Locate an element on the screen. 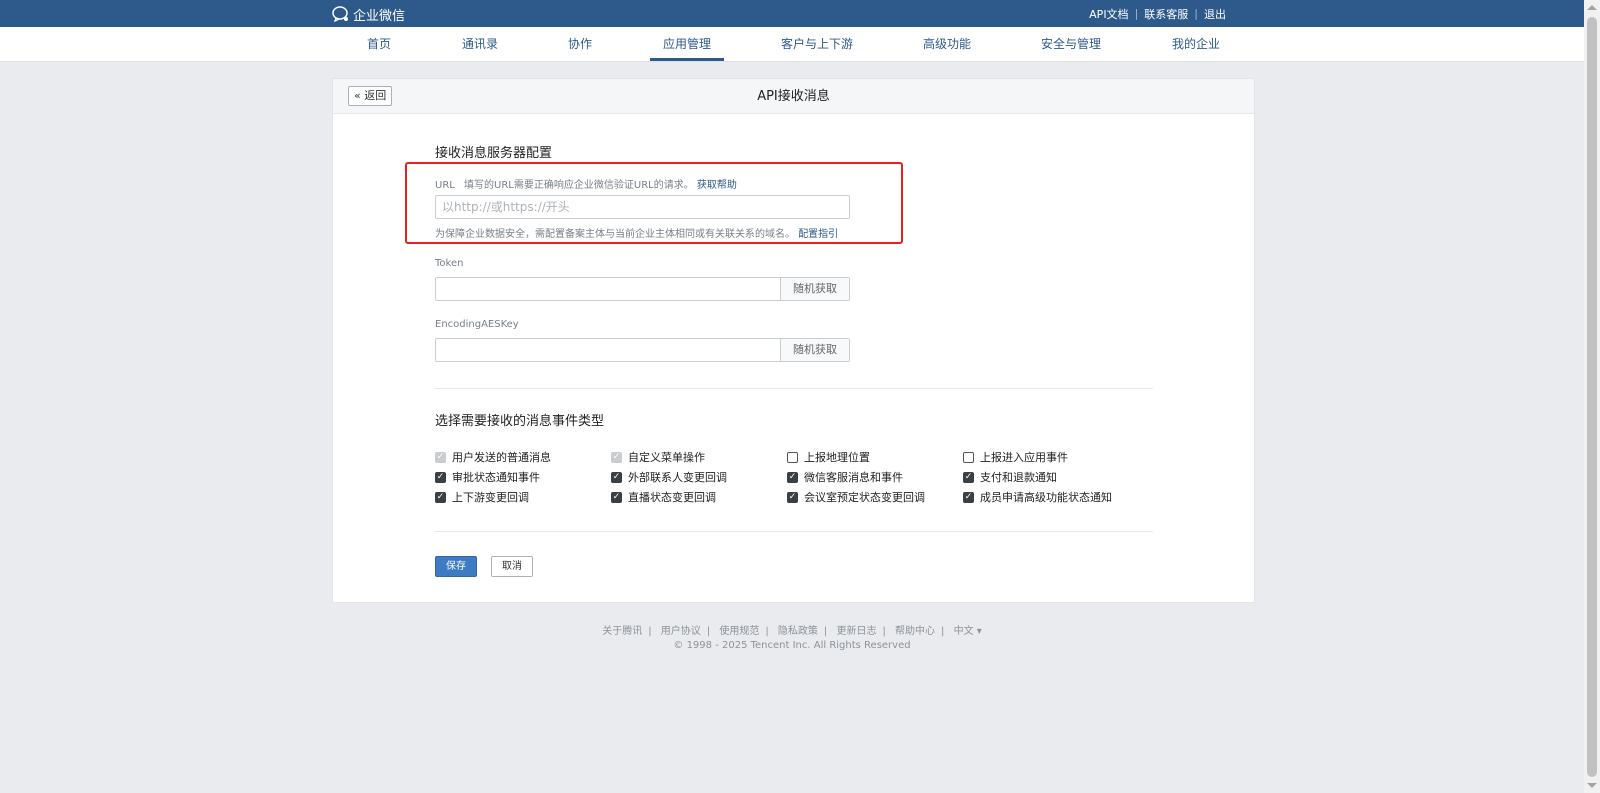 Image resolution: width=1600 pixels, height=793 pixels. page-scrollbar is located at coordinates (1592, 396).